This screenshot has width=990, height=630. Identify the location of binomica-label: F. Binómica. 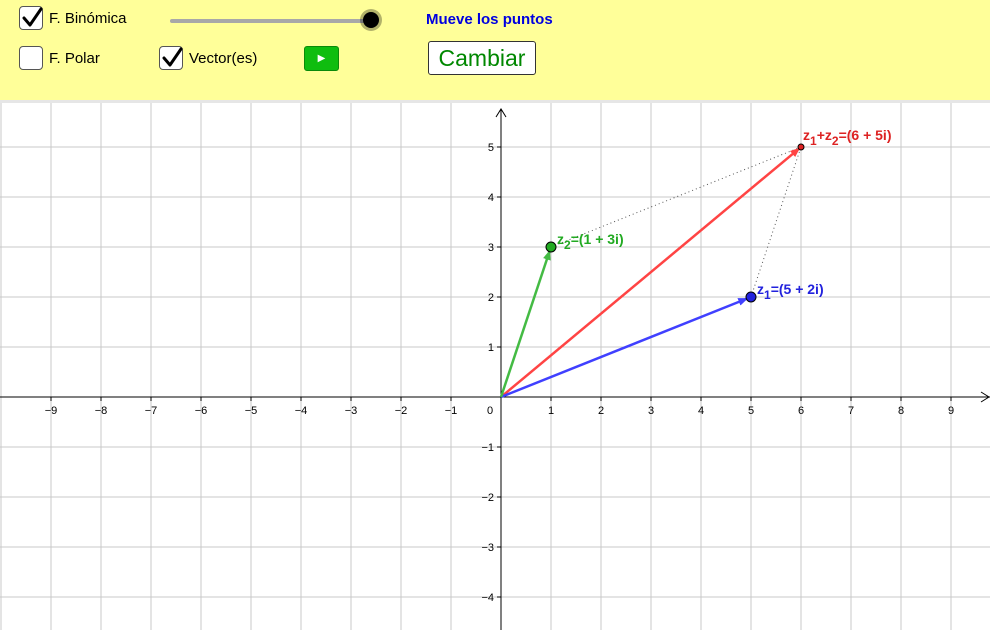
(88, 18).